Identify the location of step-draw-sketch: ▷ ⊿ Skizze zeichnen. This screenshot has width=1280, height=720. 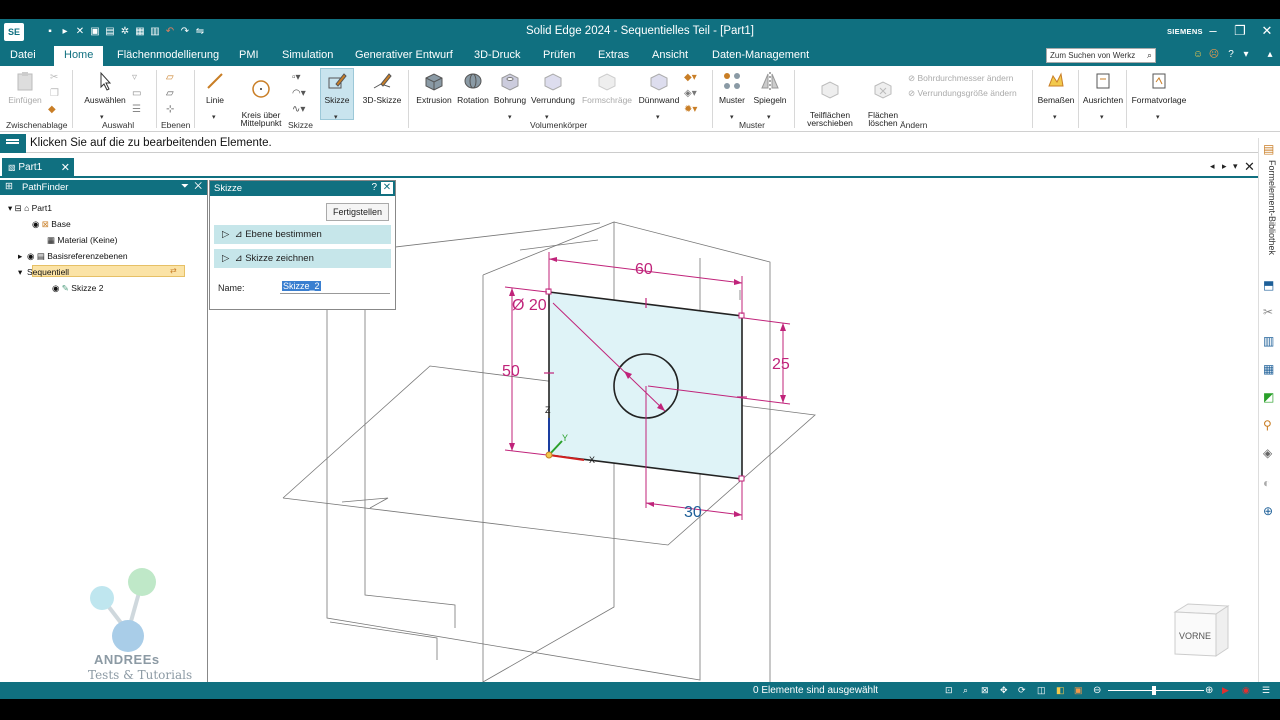
(302, 258).